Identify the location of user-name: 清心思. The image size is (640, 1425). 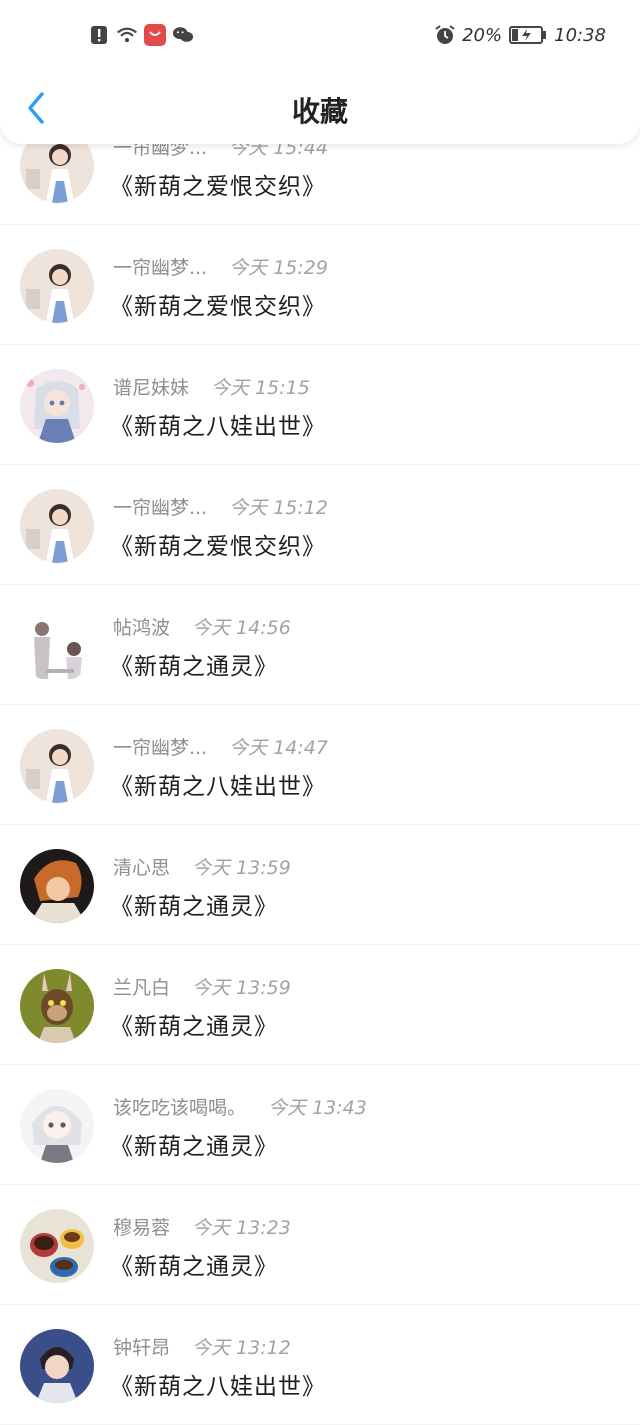
(141, 866).